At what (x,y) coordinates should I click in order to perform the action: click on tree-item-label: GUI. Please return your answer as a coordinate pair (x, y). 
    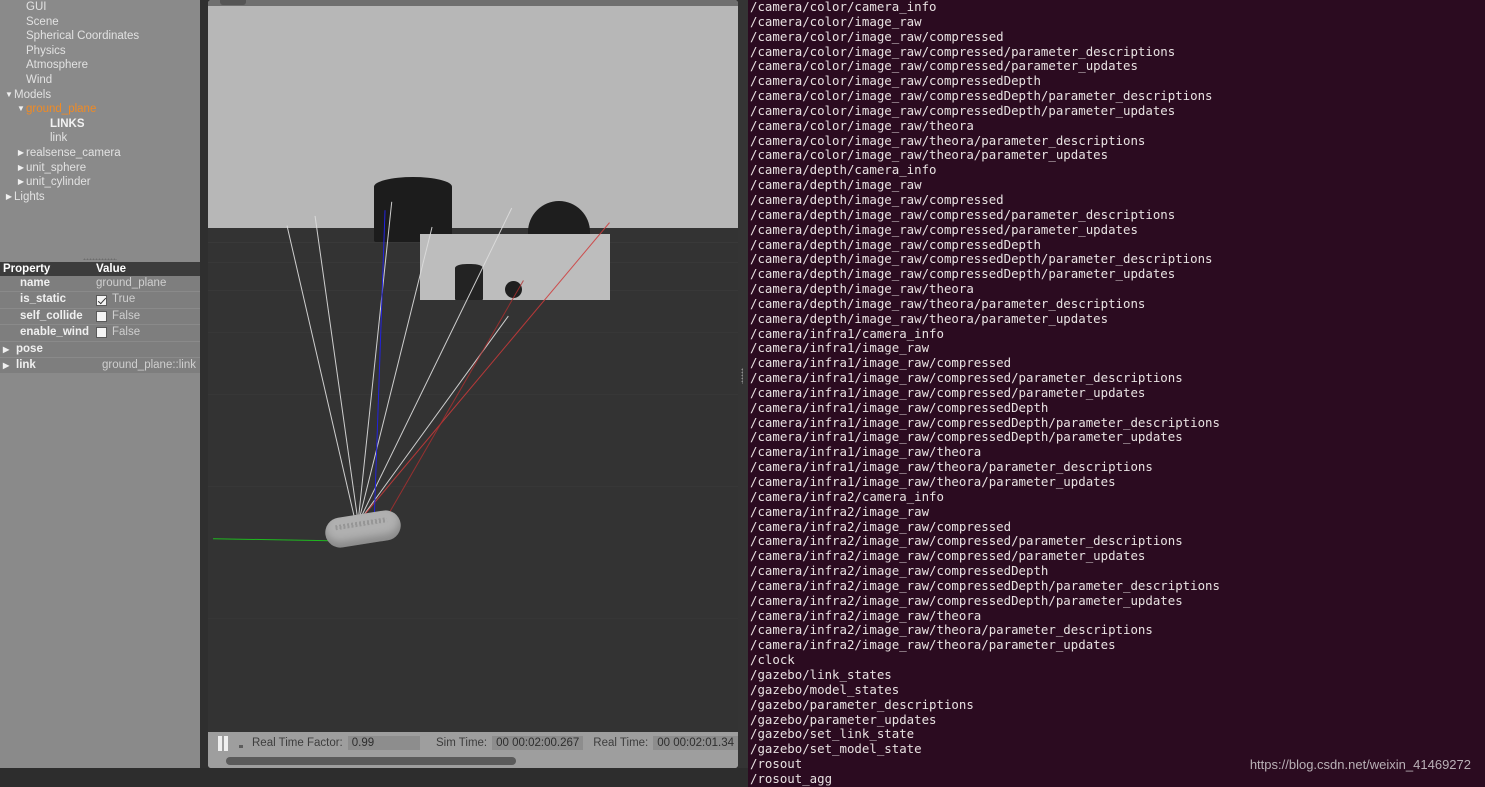
    Looking at the image, I should click on (36, 7).